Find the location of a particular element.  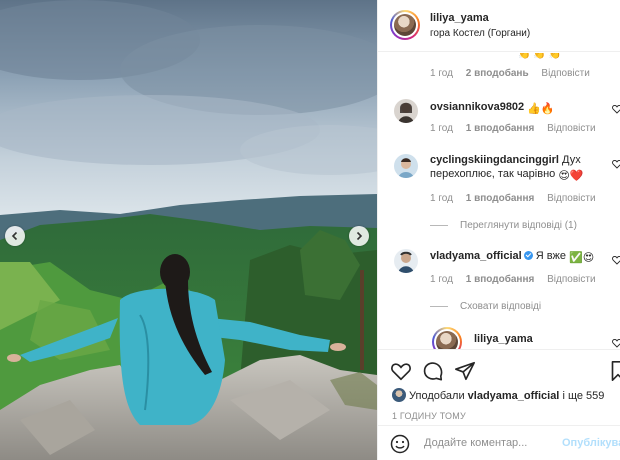

comment-text: ovsiannikova9802 👍🔥 is located at coordinates (517, 108).